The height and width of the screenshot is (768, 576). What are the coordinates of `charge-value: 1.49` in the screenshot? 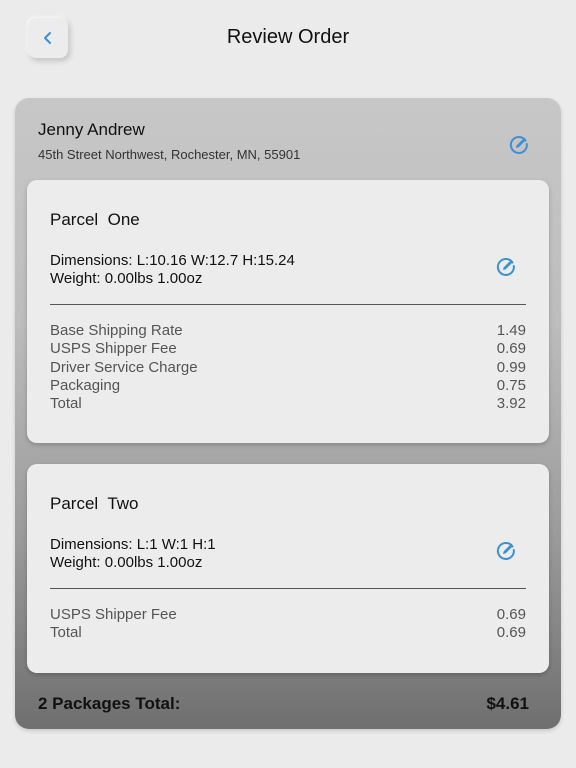 It's located at (511, 330).